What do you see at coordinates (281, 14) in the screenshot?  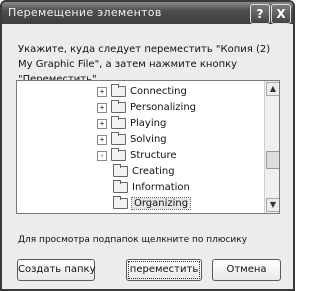 I see `close-button: X` at bounding box center [281, 14].